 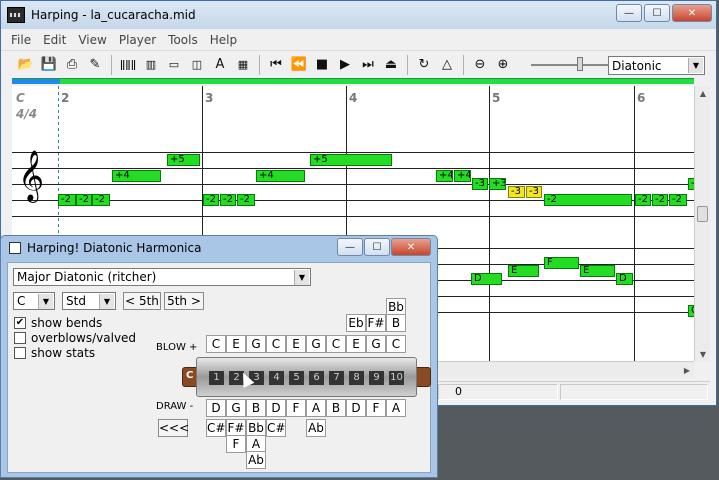 What do you see at coordinates (243, 65) in the screenshot?
I see `table-icon: ▦` at bounding box center [243, 65].